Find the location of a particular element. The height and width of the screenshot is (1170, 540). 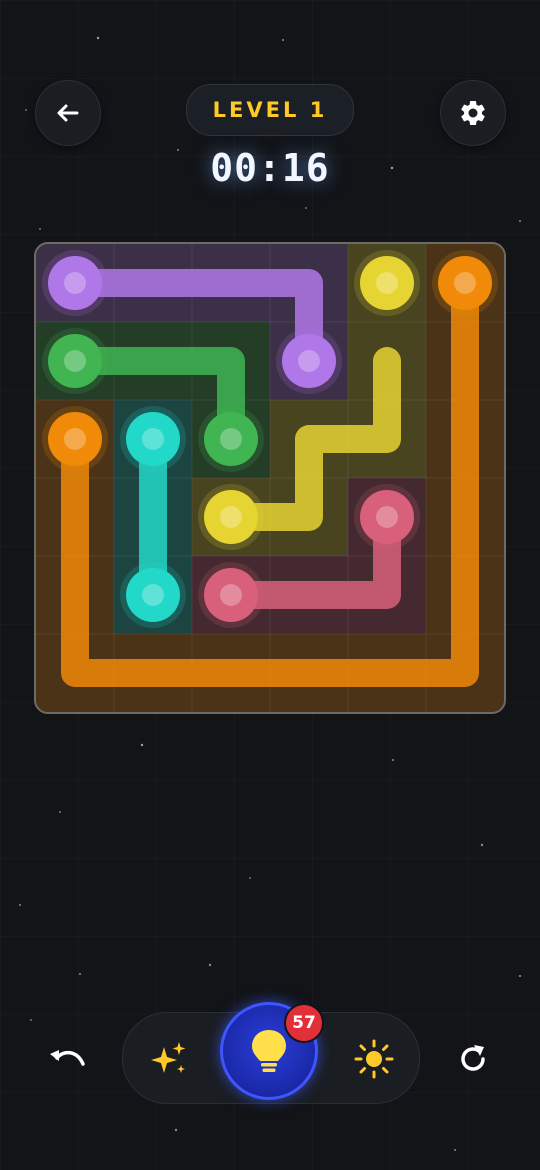

restart-icon is located at coordinates (473, 1058).